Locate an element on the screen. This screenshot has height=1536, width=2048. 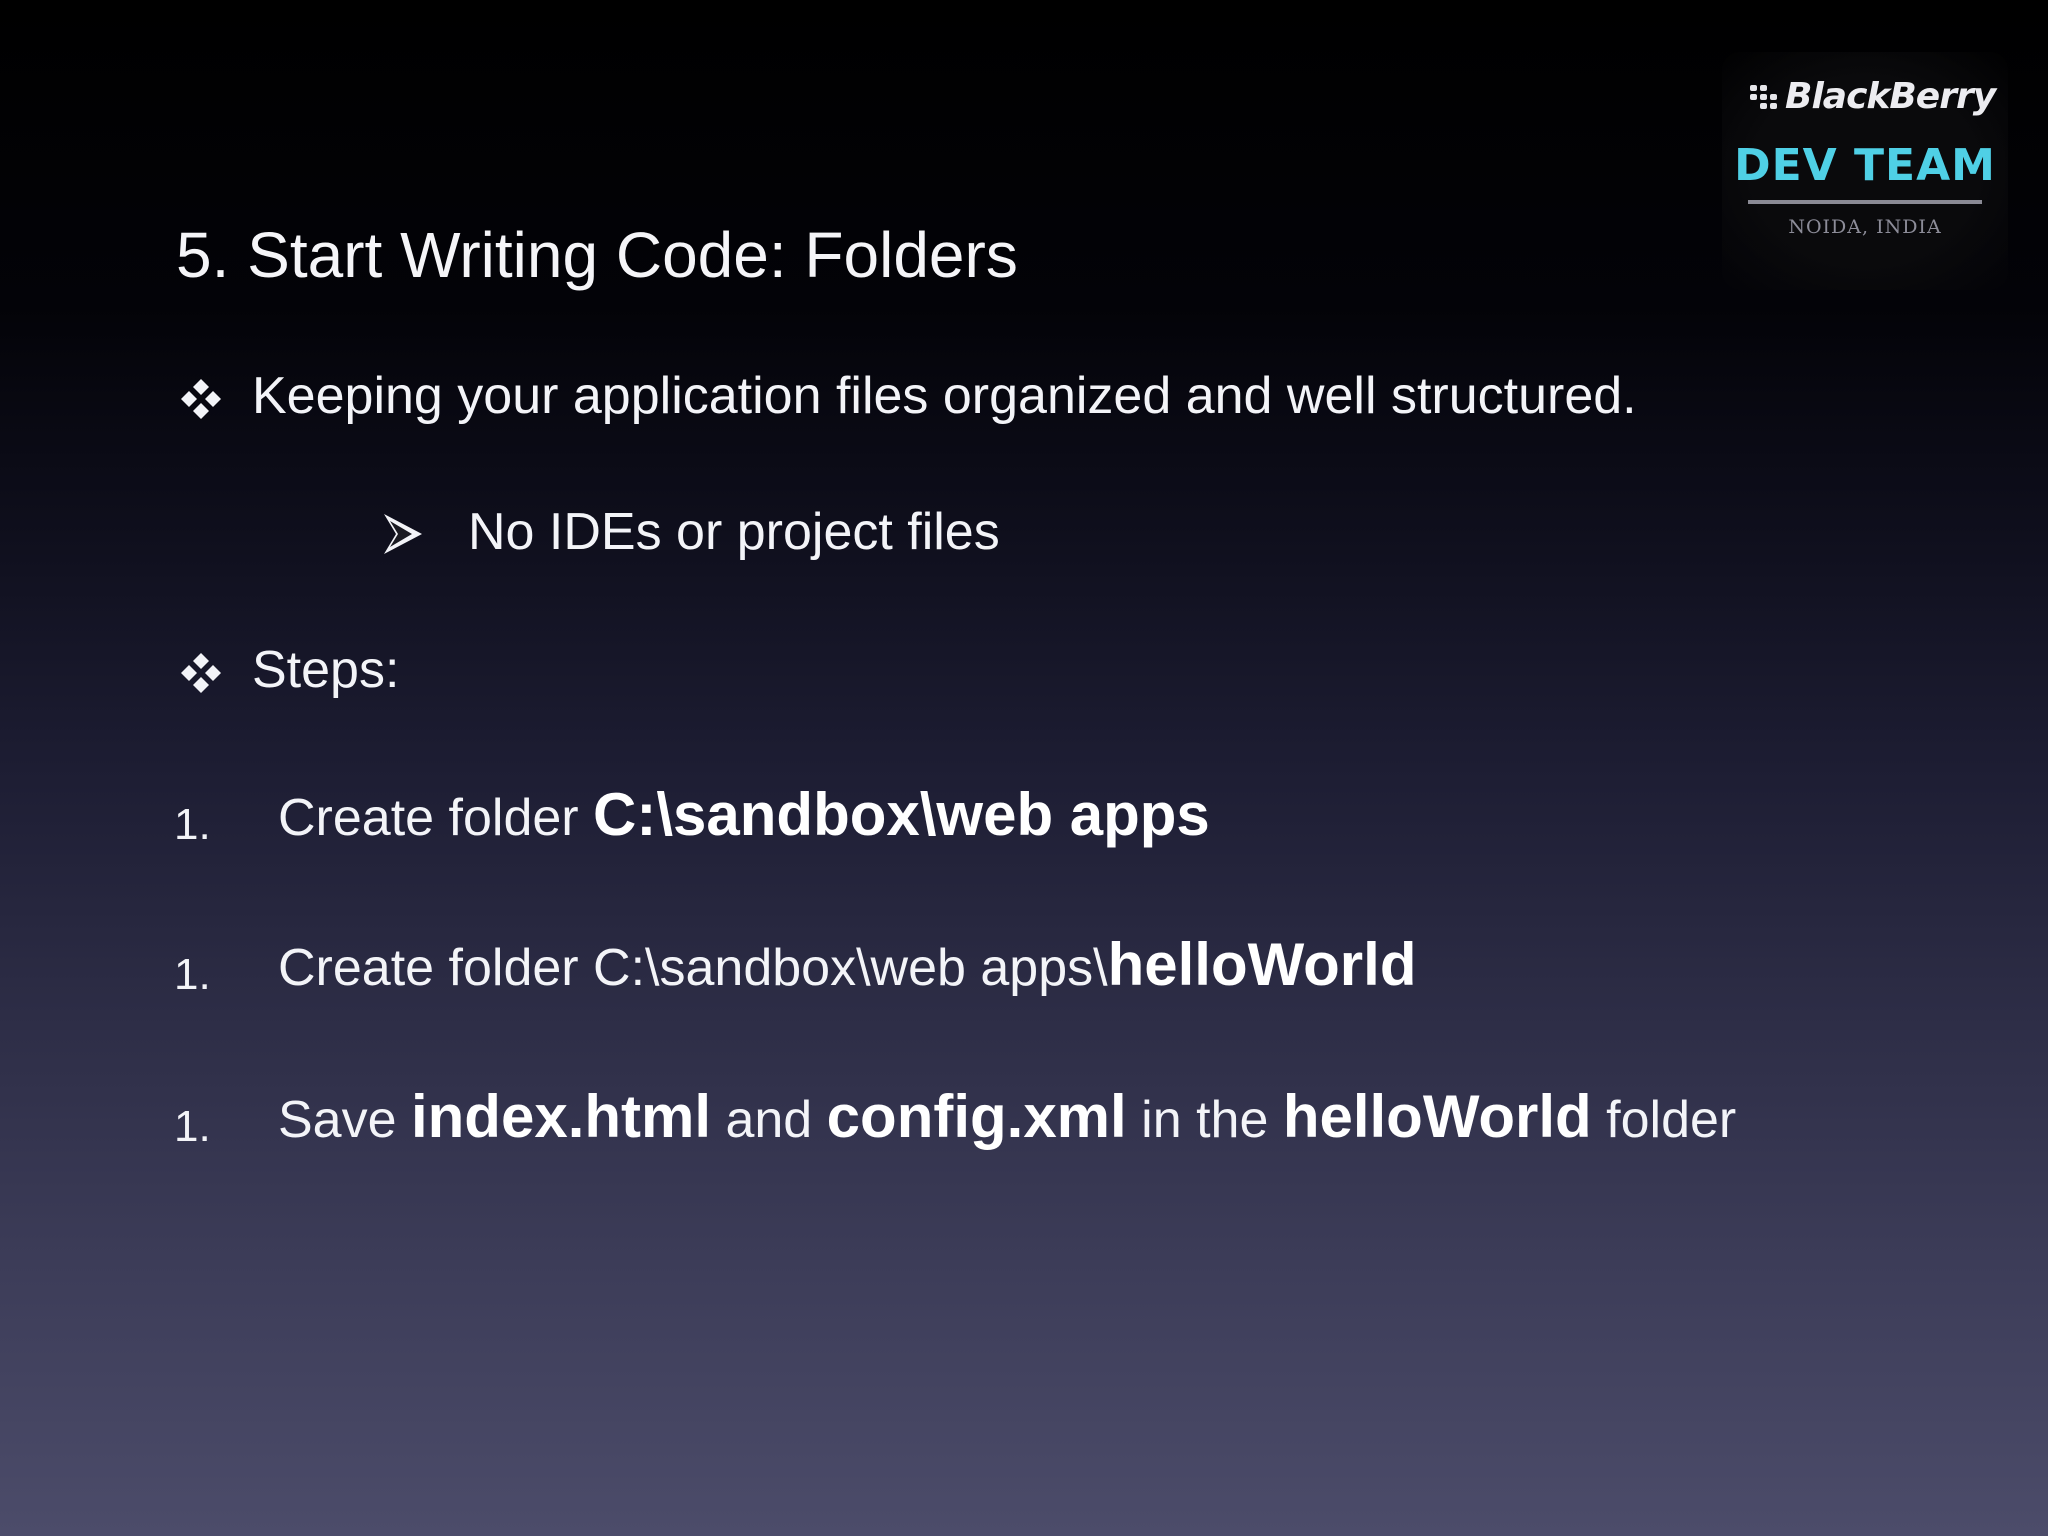
bullet-steps: Steps: is located at coordinates (326, 670).